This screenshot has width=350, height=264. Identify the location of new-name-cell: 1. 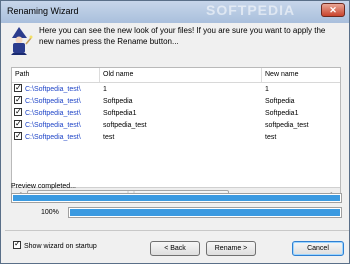
(267, 89).